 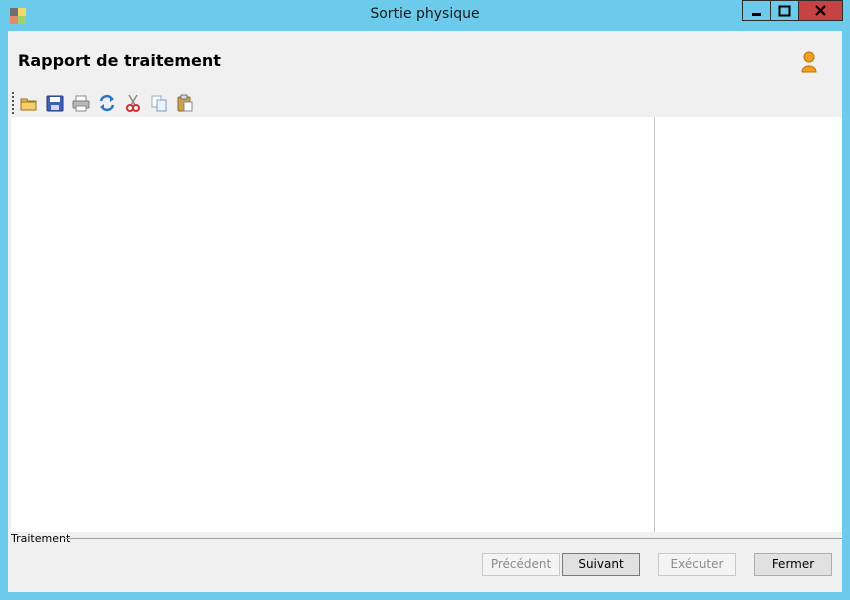 I want to click on copy-button, so click(x=159, y=103).